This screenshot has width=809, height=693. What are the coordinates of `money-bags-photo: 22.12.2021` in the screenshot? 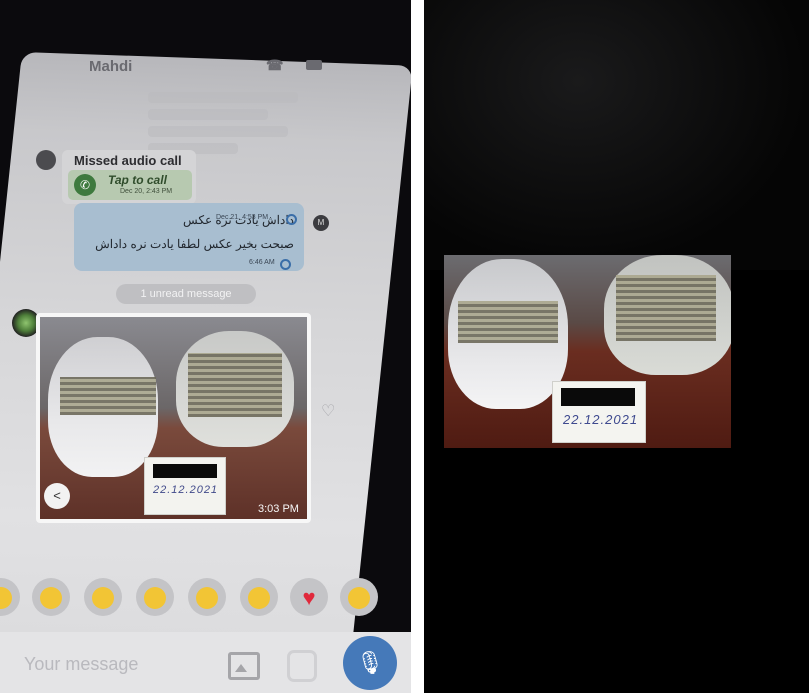 It's located at (173, 418).